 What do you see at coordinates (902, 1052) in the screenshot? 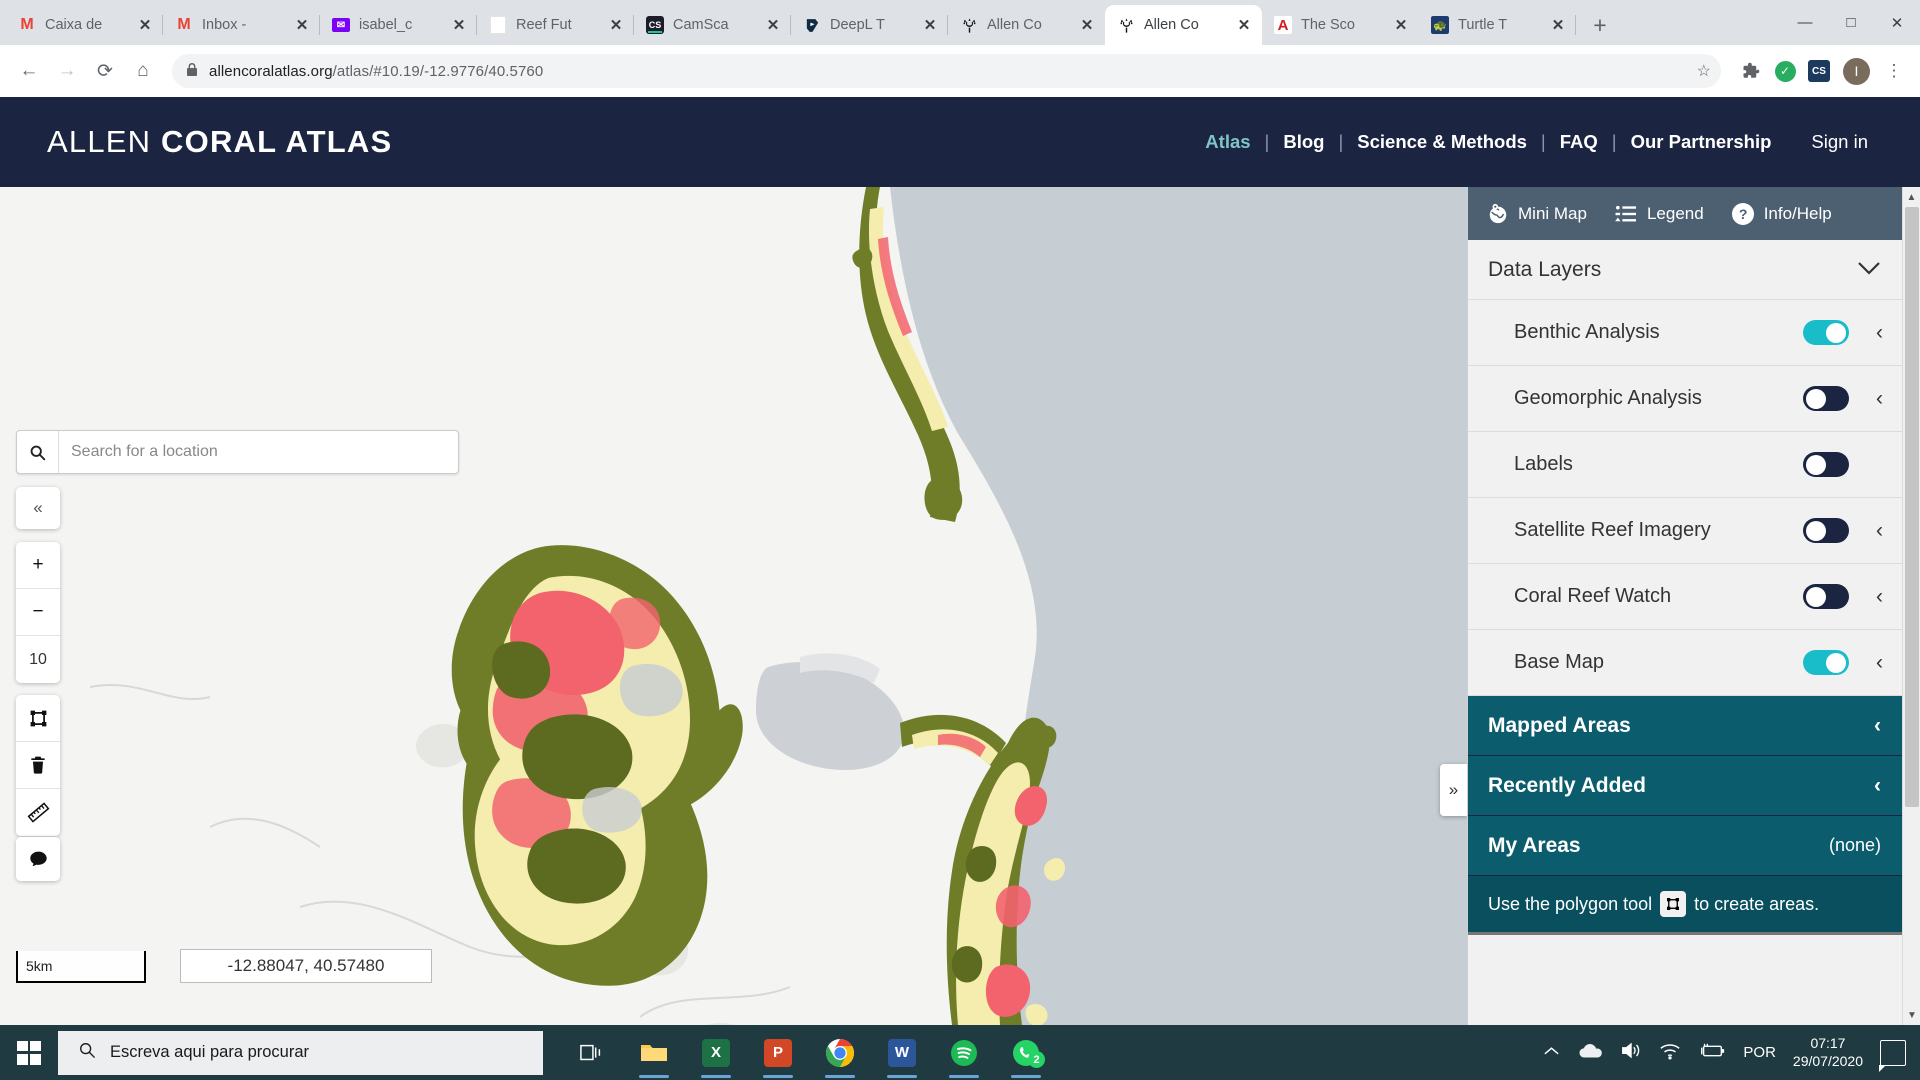
I see `word-icon: W` at bounding box center [902, 1052].